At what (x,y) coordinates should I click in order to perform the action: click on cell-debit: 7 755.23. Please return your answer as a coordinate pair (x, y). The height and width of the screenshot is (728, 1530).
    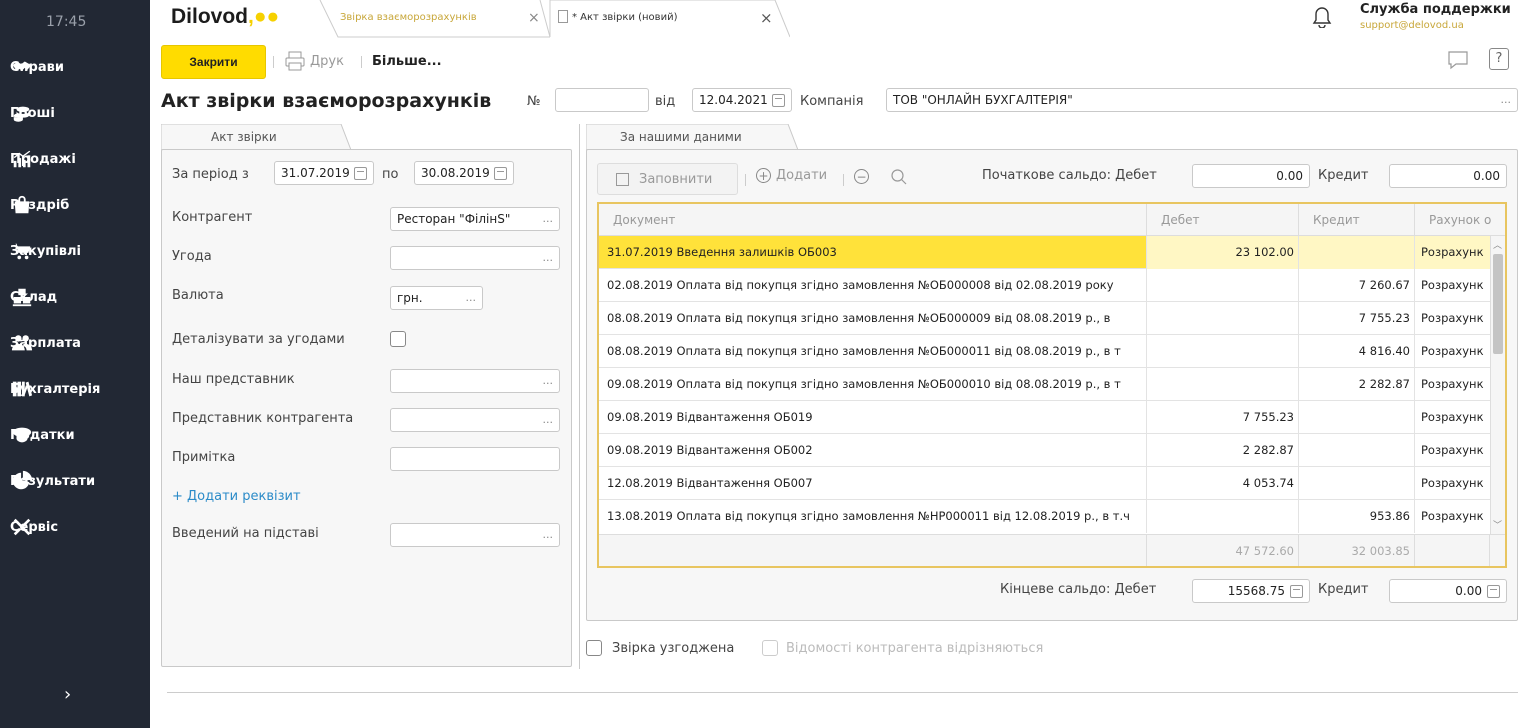
    Looking at the image, I should click on (1223, 417).